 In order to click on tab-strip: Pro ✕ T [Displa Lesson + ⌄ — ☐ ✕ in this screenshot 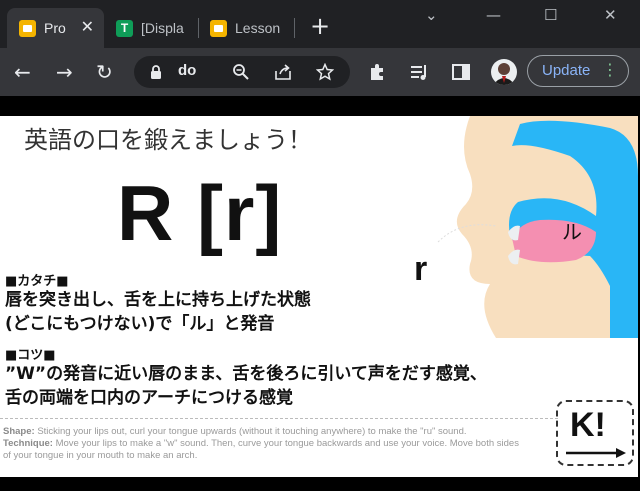, I will do `click(320, 24)`.